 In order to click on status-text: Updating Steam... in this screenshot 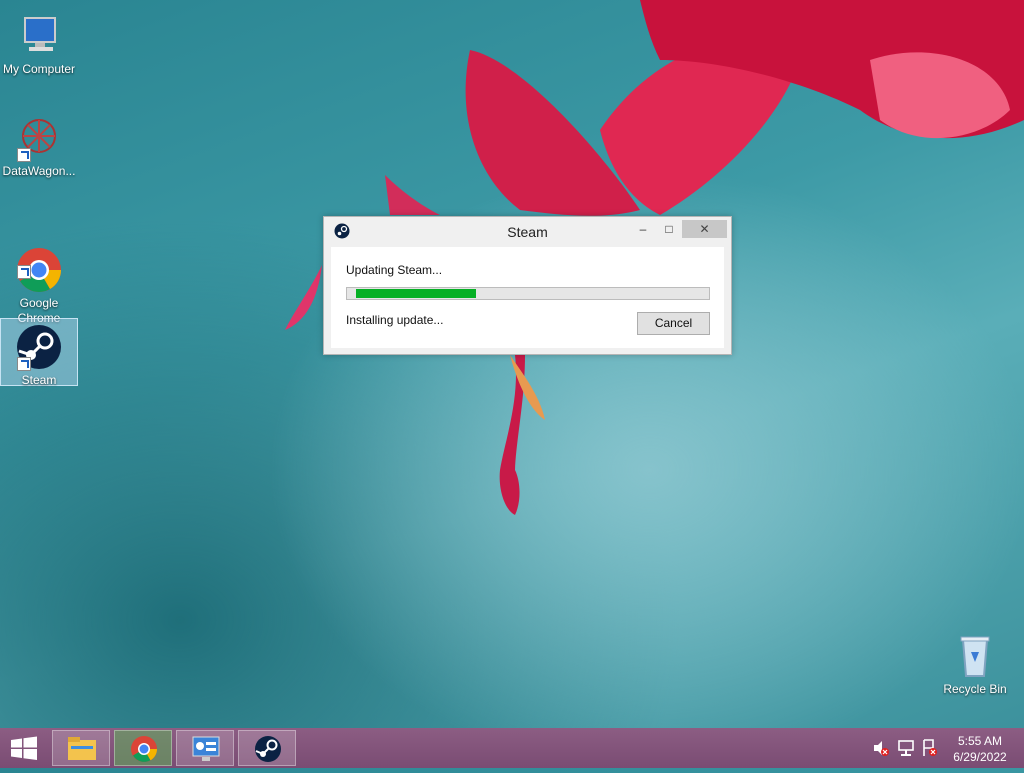, I will do `click(394, 270)`.